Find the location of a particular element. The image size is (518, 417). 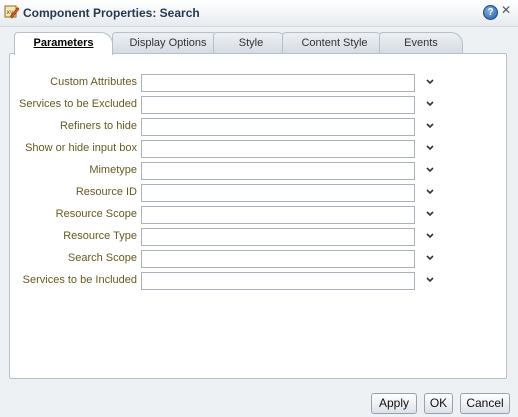

ok-button: OK is located at coordinates (438, 403).